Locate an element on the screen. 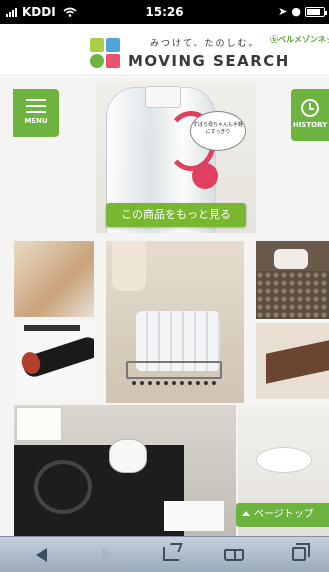  menu-button: MENU is located at coordinates (36, 113).